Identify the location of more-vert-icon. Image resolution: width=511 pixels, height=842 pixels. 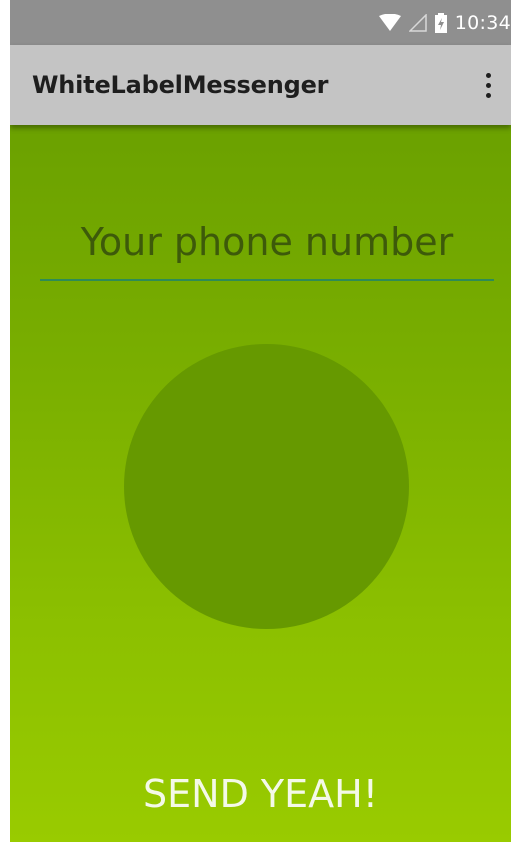
(488, 85).